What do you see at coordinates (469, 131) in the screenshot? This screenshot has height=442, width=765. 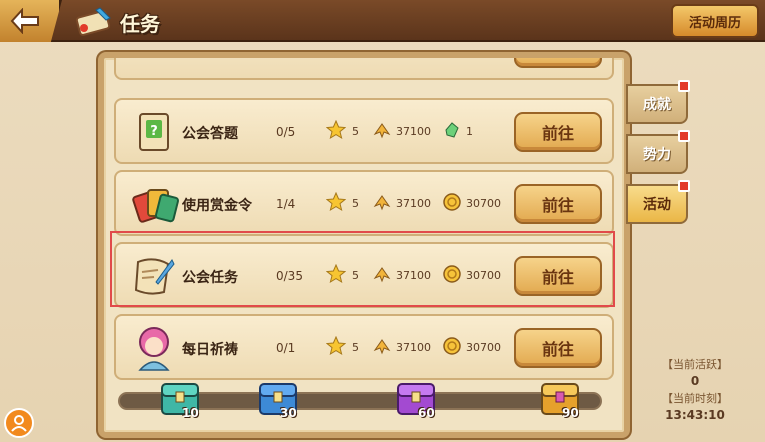 I see `third-reward: 1` at bounding box center [469, 131].